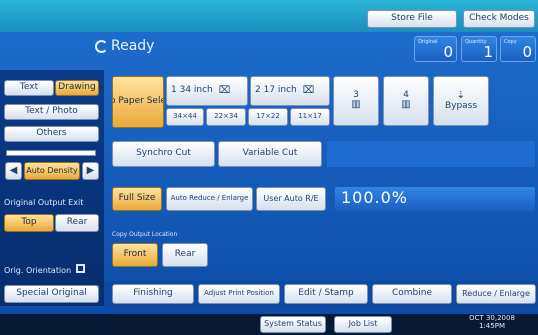 Image resolution: width=538 pixels, height=335 pixels. What do you see at coordinates (363, 324) in the screenshot?
I see `job-list-button: Job List` at bounding box center [363, 324].